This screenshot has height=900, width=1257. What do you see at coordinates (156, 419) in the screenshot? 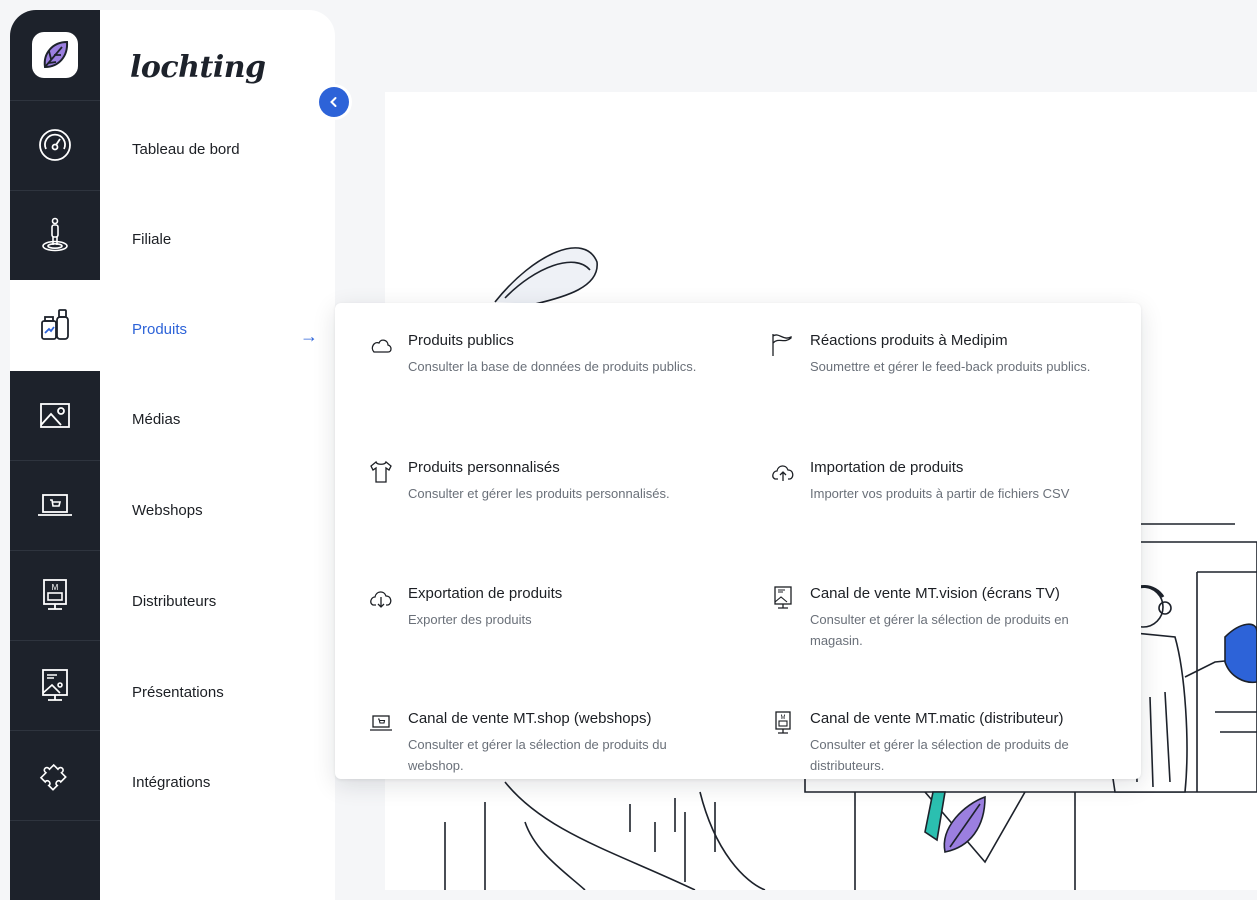
I see `nav-item-media: Médias` at bounding box center [156, 419].